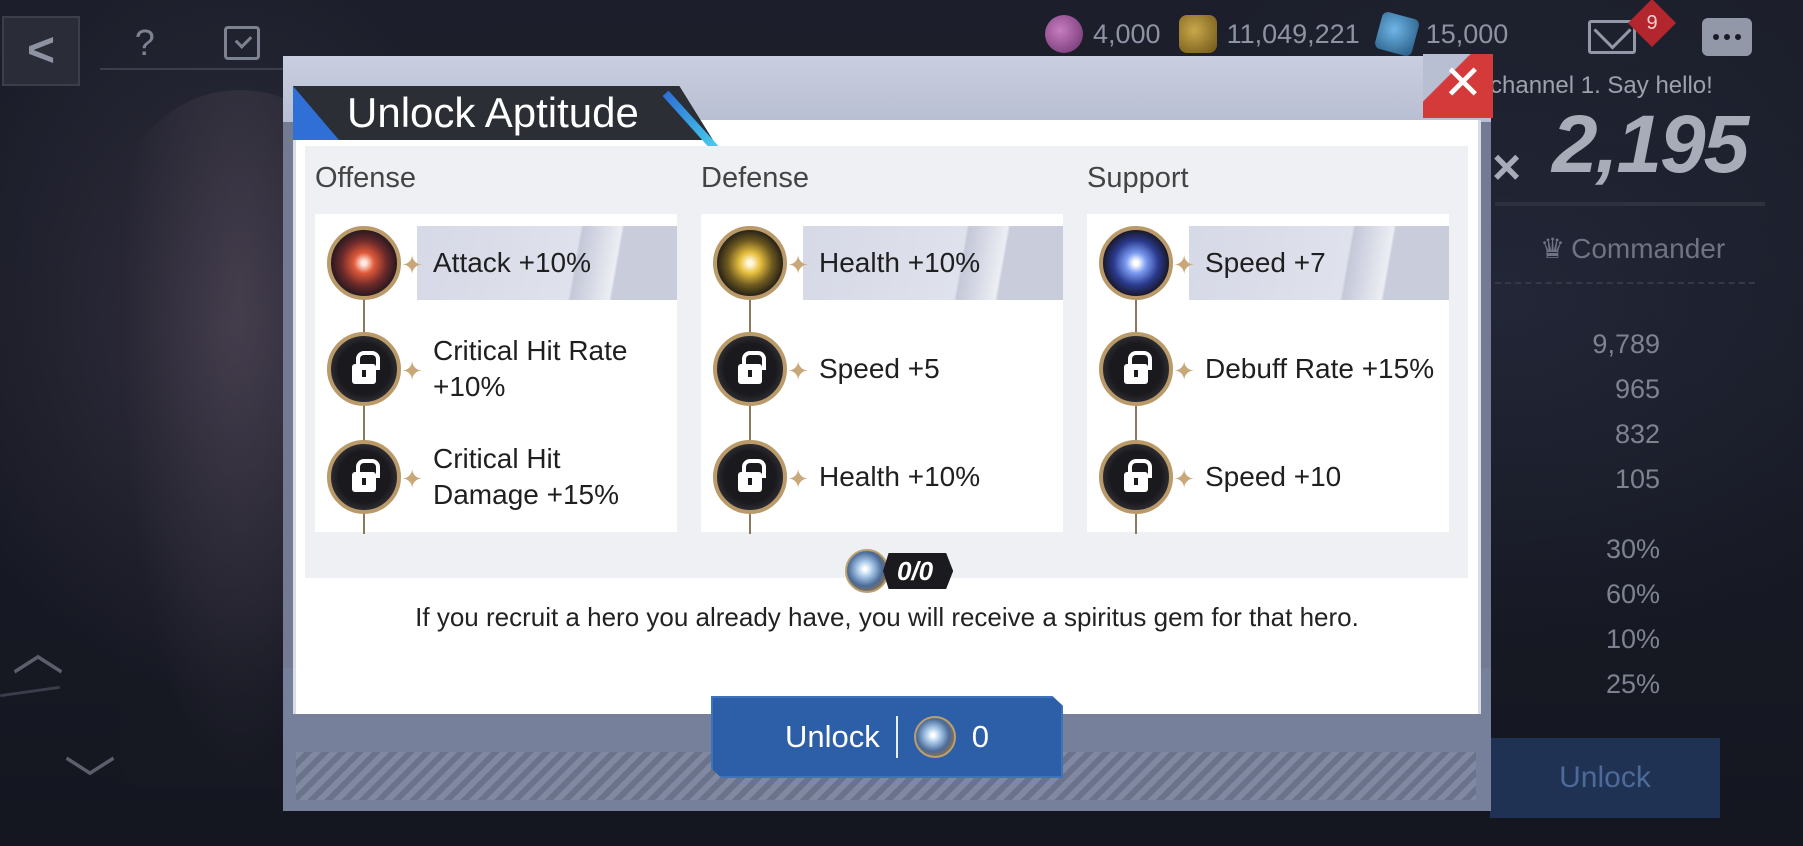 The image size is (1803, 846). I want to click on commander-tab: ♛ Commander, so click(1632, 248).